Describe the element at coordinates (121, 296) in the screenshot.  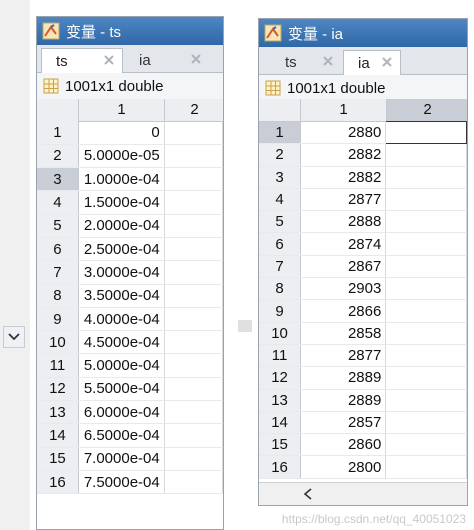
I see `cell-value: 3.5000e-04` at that location.